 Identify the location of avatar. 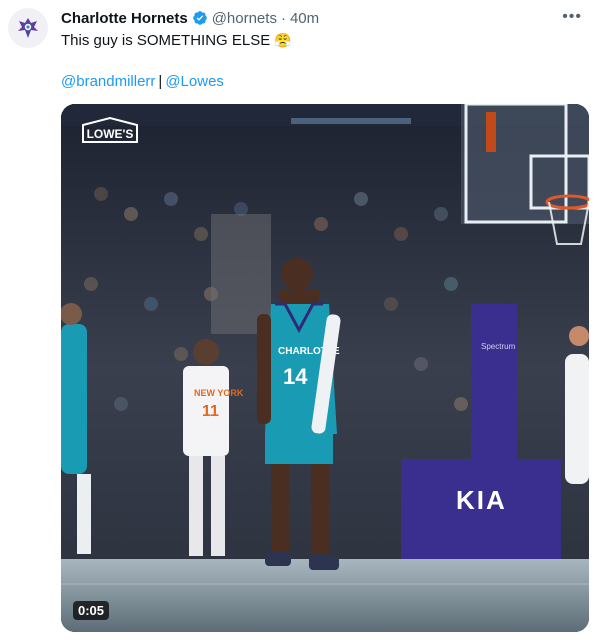
(28, 28).